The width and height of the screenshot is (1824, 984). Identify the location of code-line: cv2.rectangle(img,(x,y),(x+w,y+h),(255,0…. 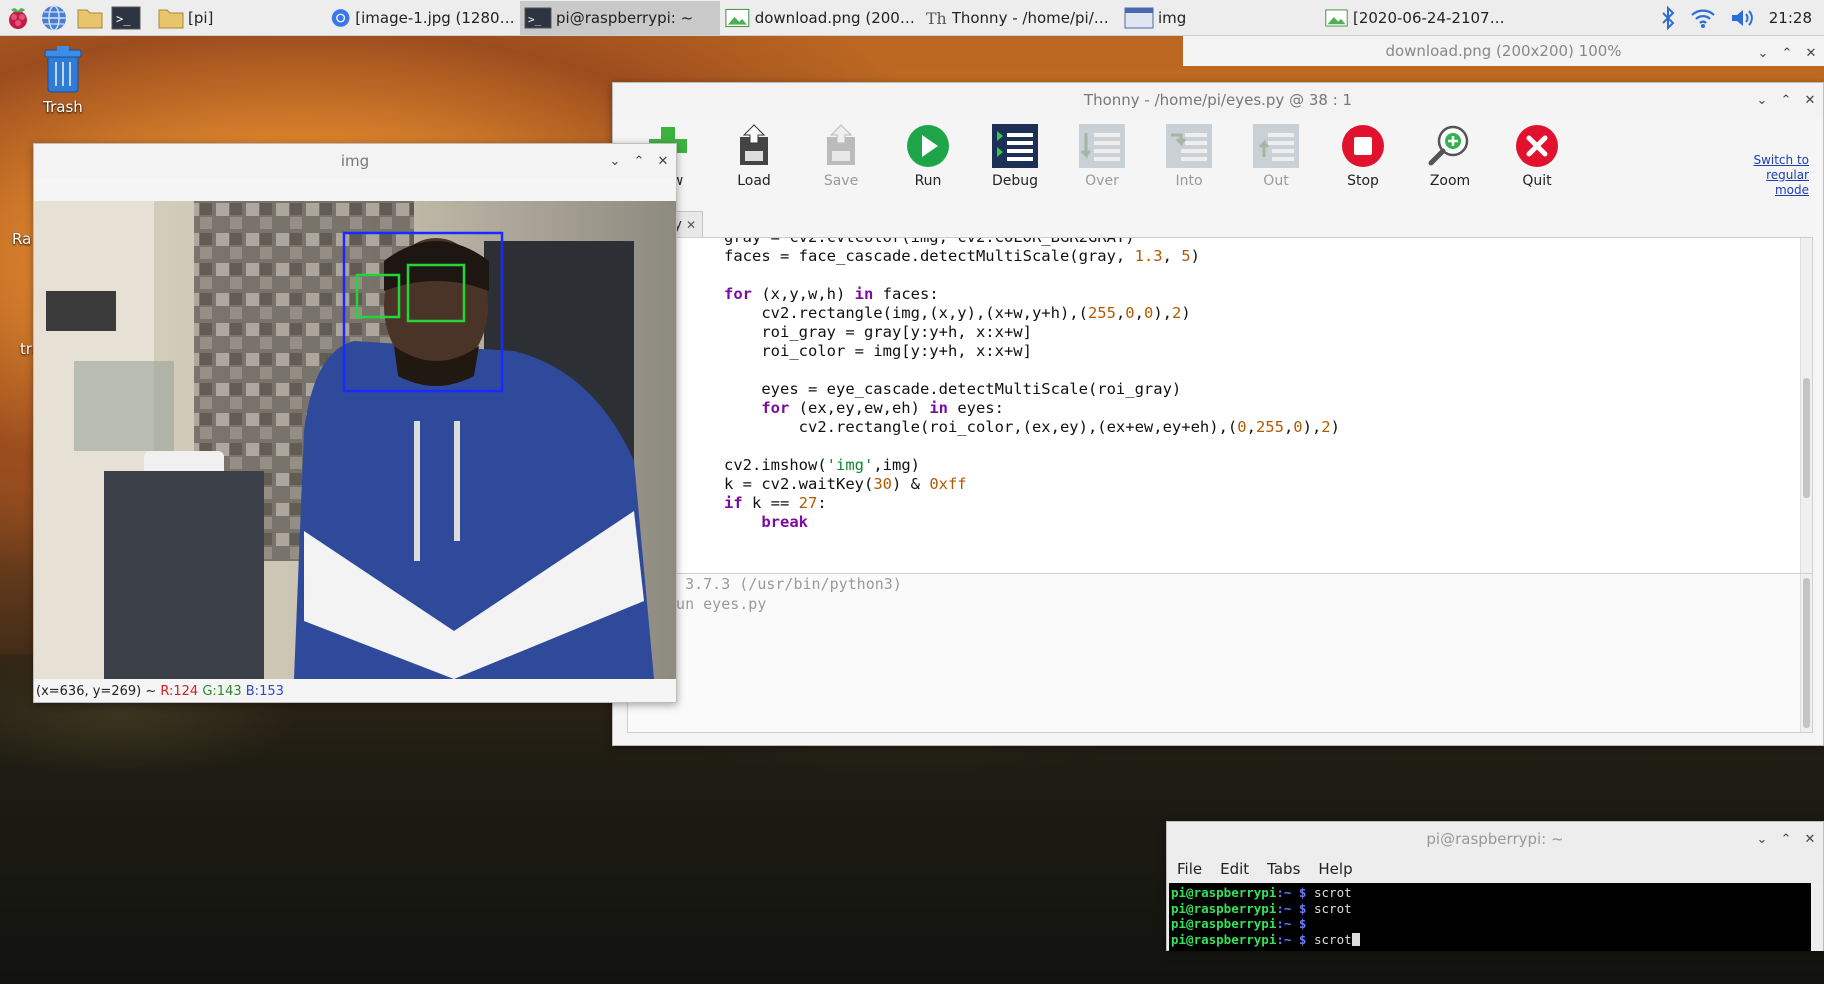
(1032, 313).